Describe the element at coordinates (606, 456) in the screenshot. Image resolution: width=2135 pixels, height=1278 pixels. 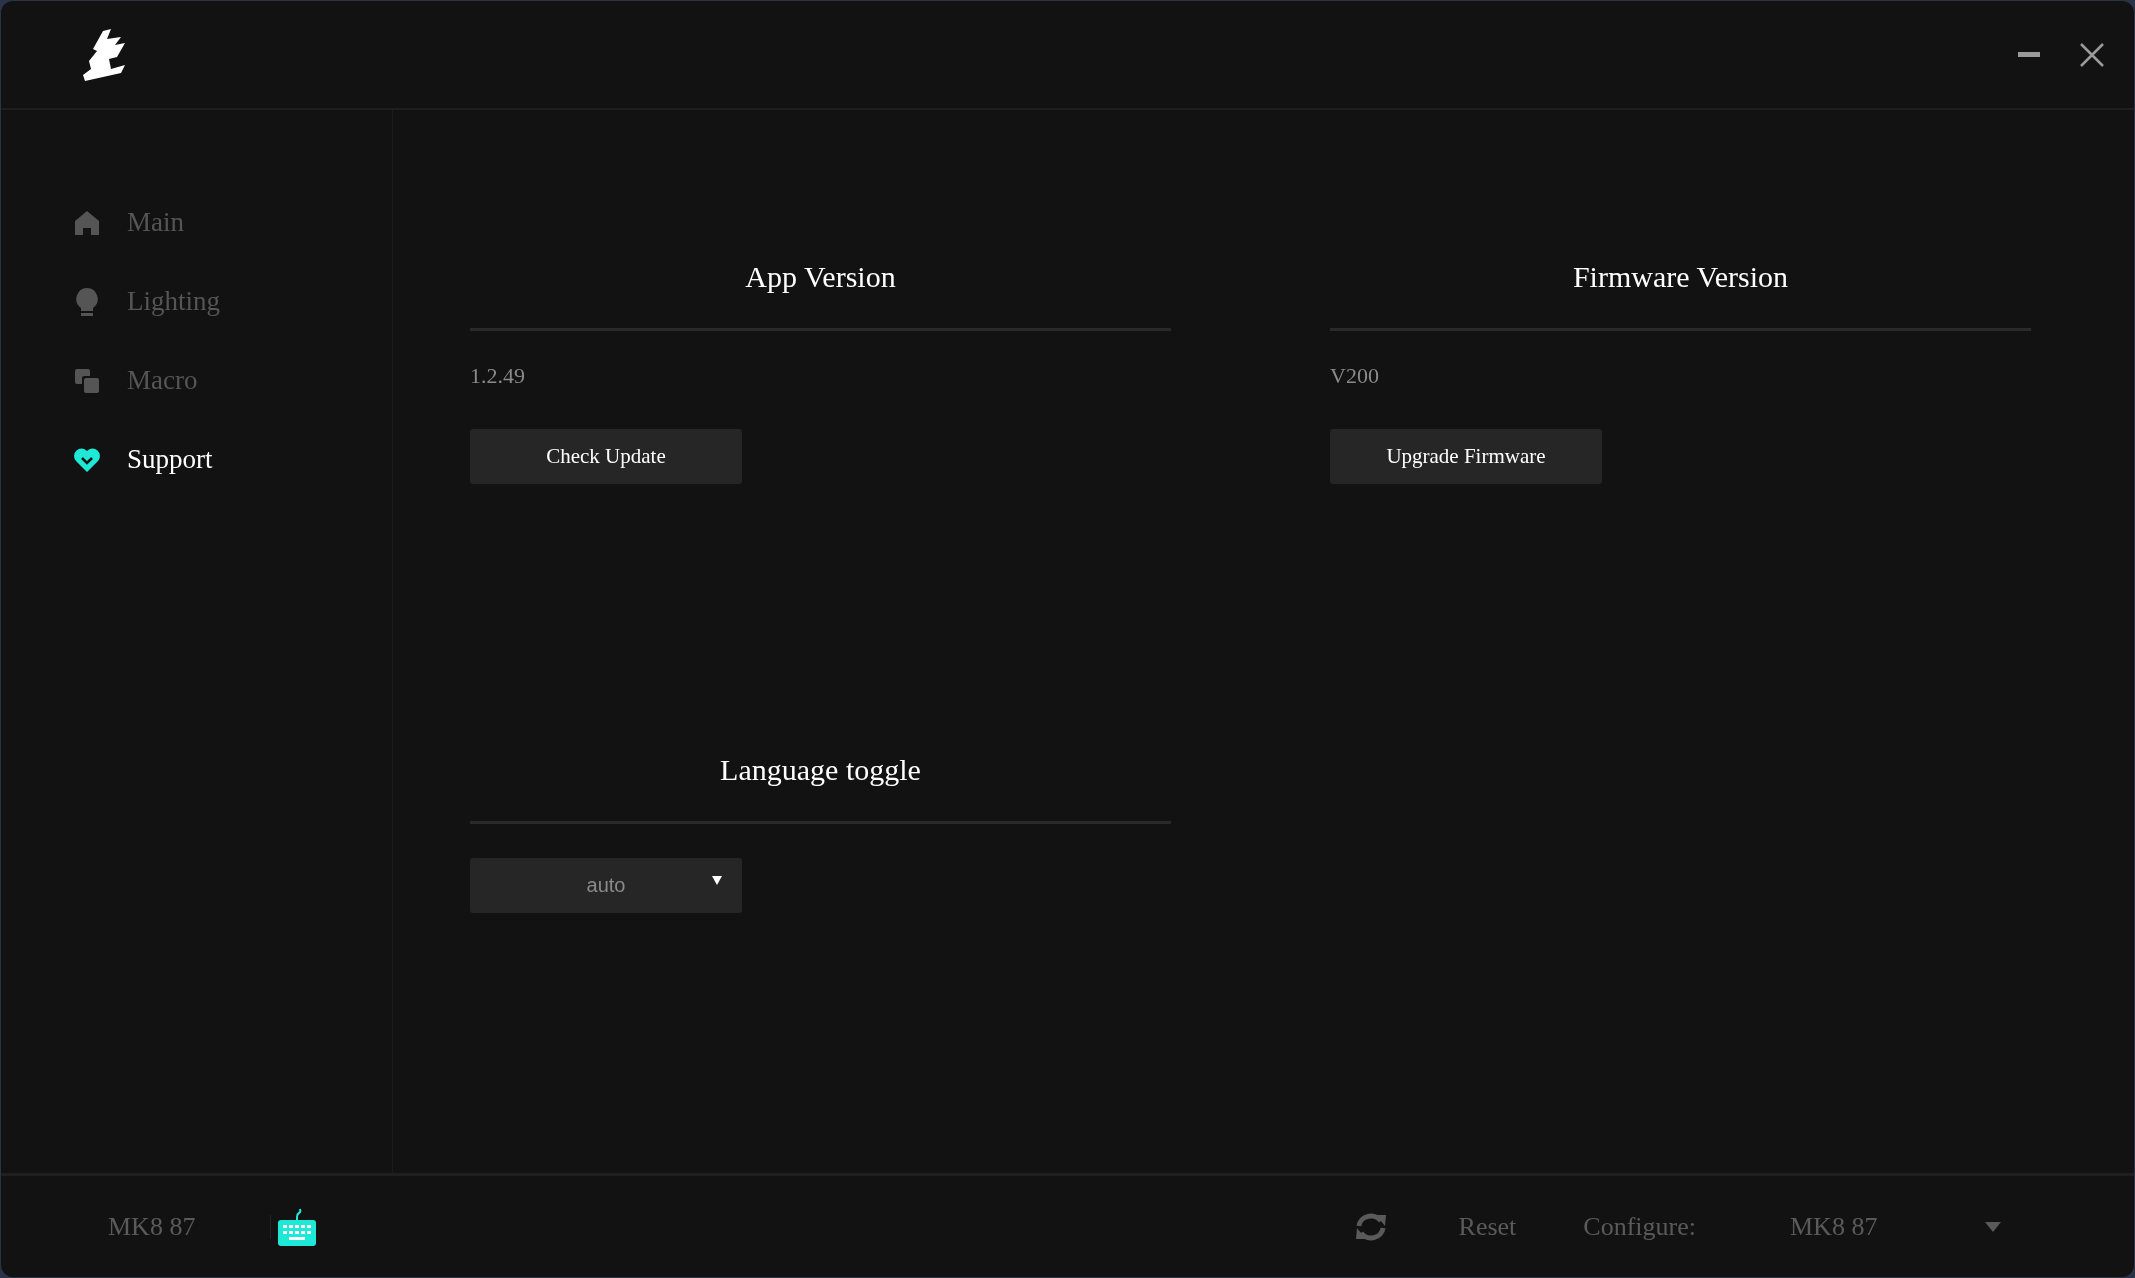
I see `action-button: Check Update` at that location.